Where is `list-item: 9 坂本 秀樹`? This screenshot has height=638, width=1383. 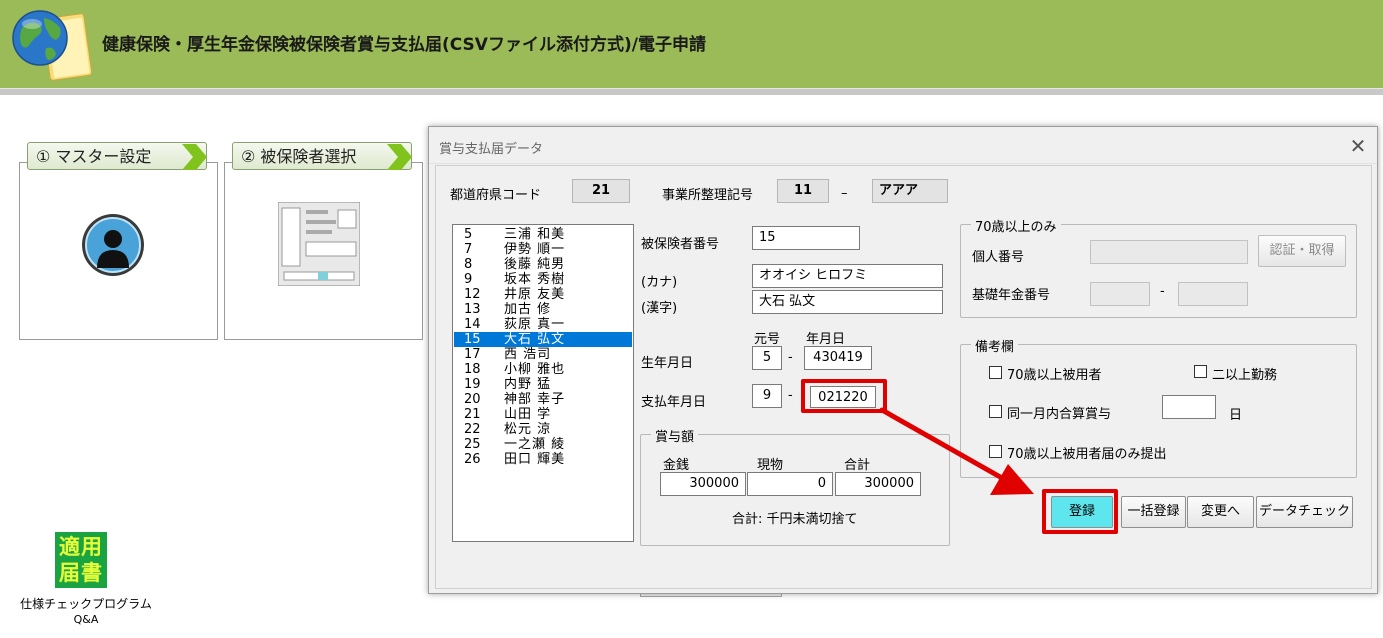 list-item: 9 坂本 秀樹 is located at coordinates (543, 279).